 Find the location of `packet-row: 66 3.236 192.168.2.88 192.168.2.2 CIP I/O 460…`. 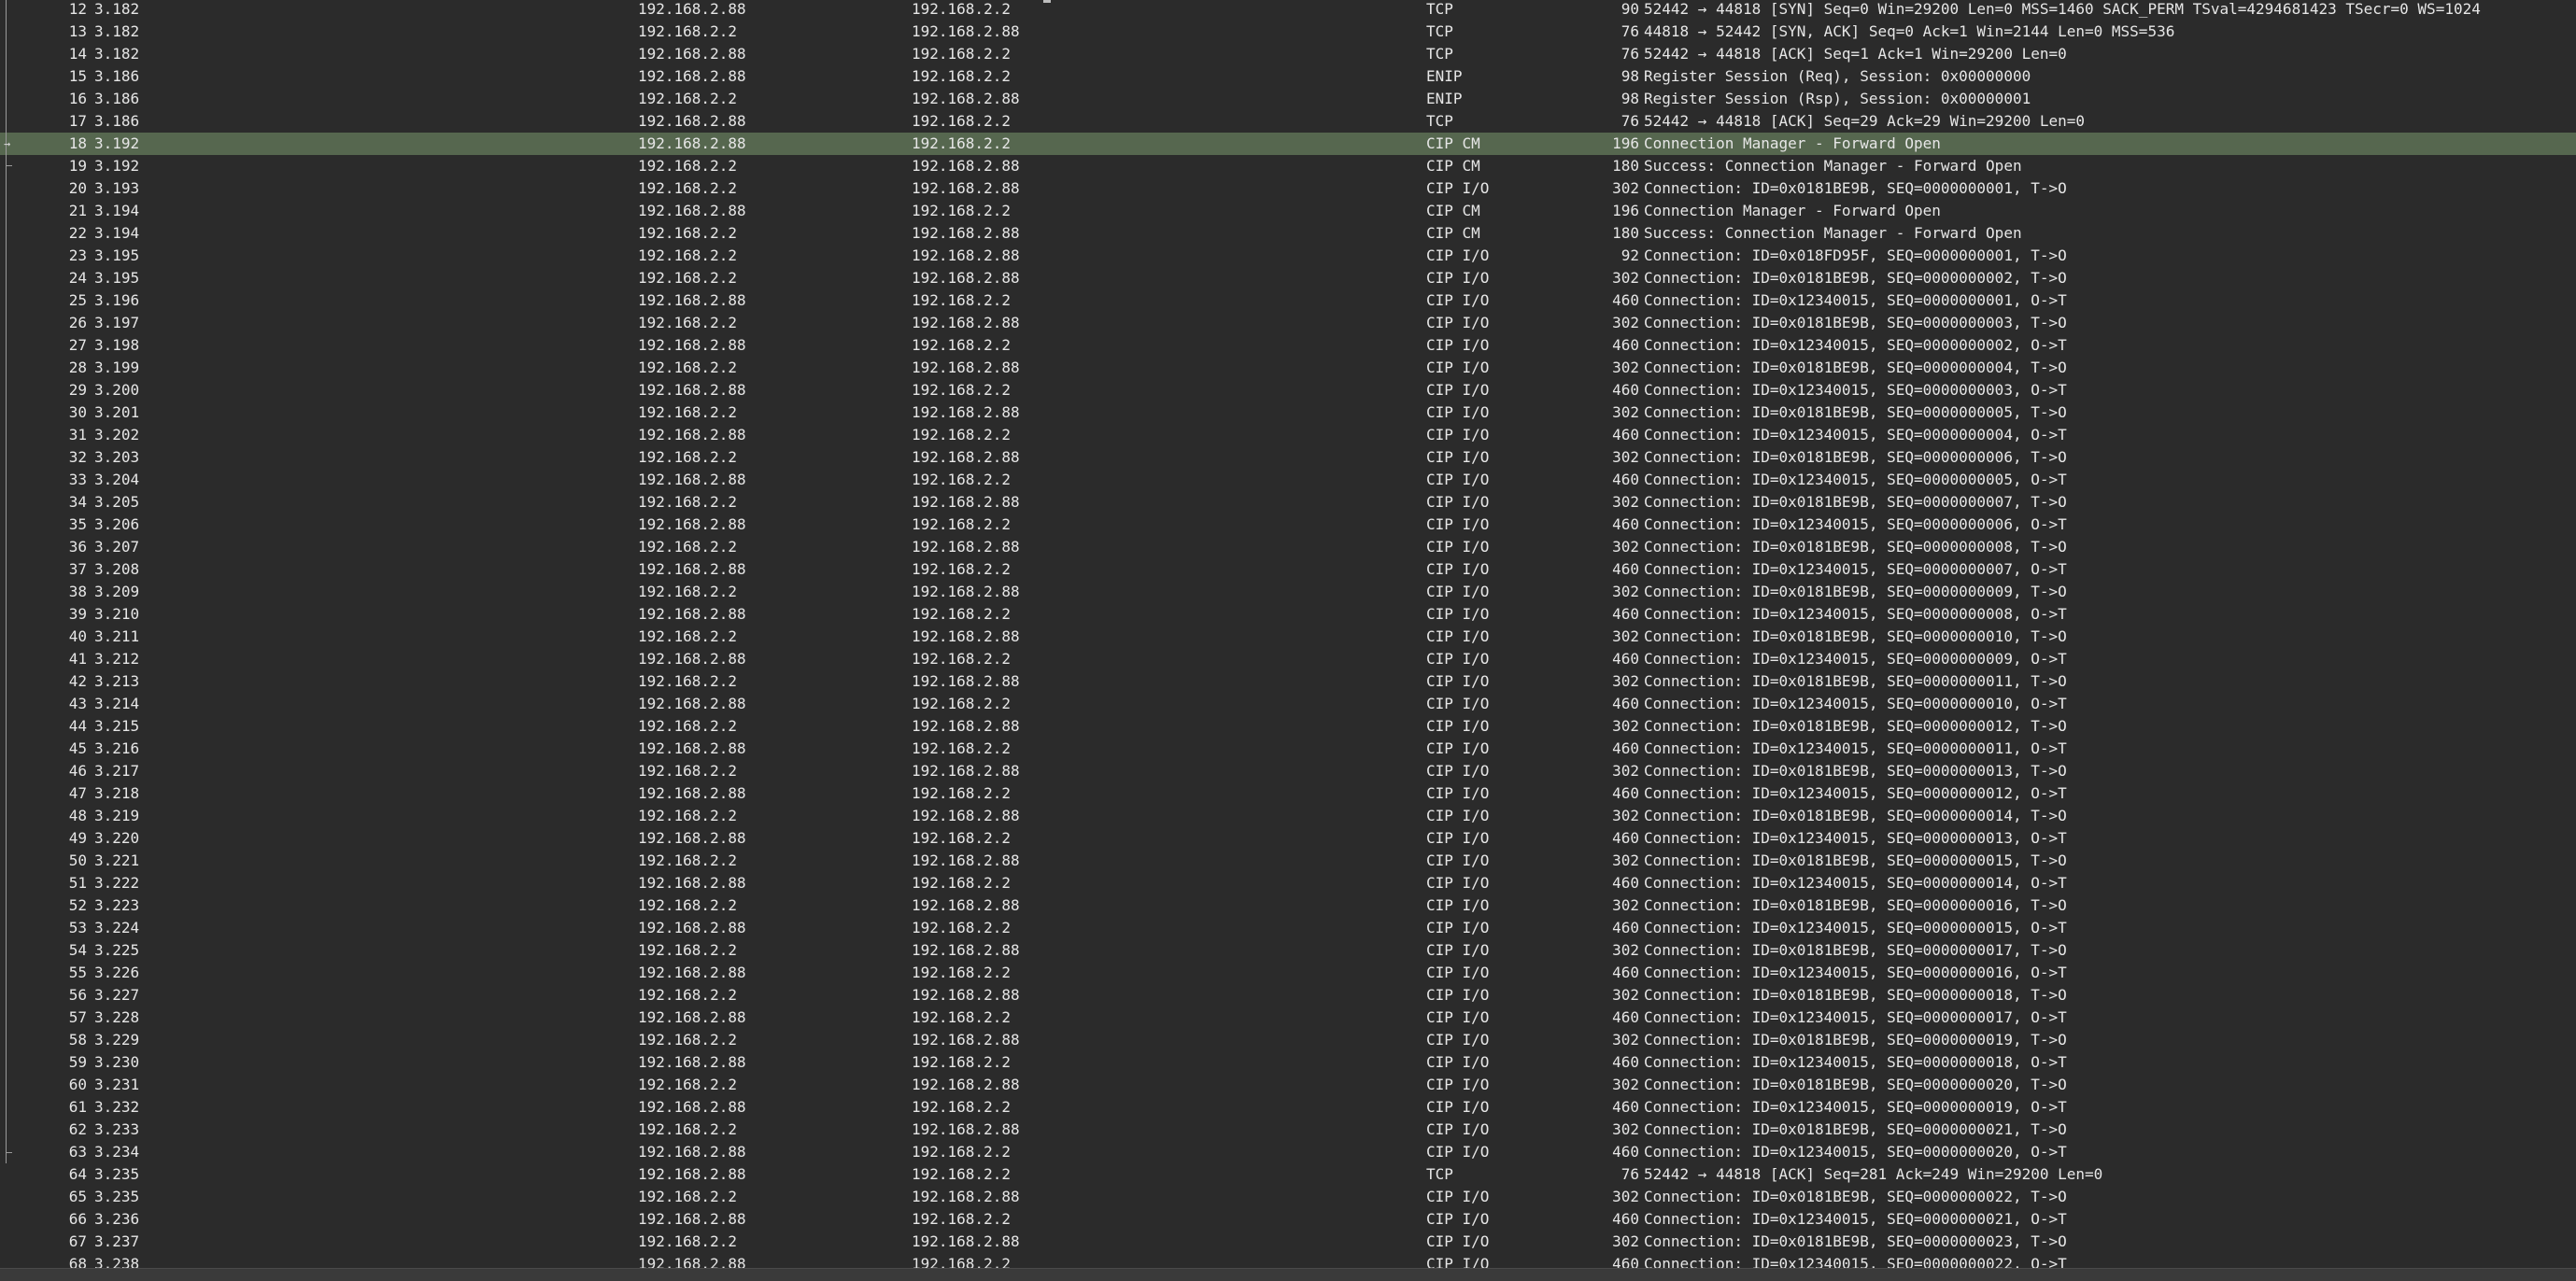

packet-row: 66 3.236 192.168.2.88 192.168.2.2 CIP I/O 460… is located at coordinates (1288, 1219).